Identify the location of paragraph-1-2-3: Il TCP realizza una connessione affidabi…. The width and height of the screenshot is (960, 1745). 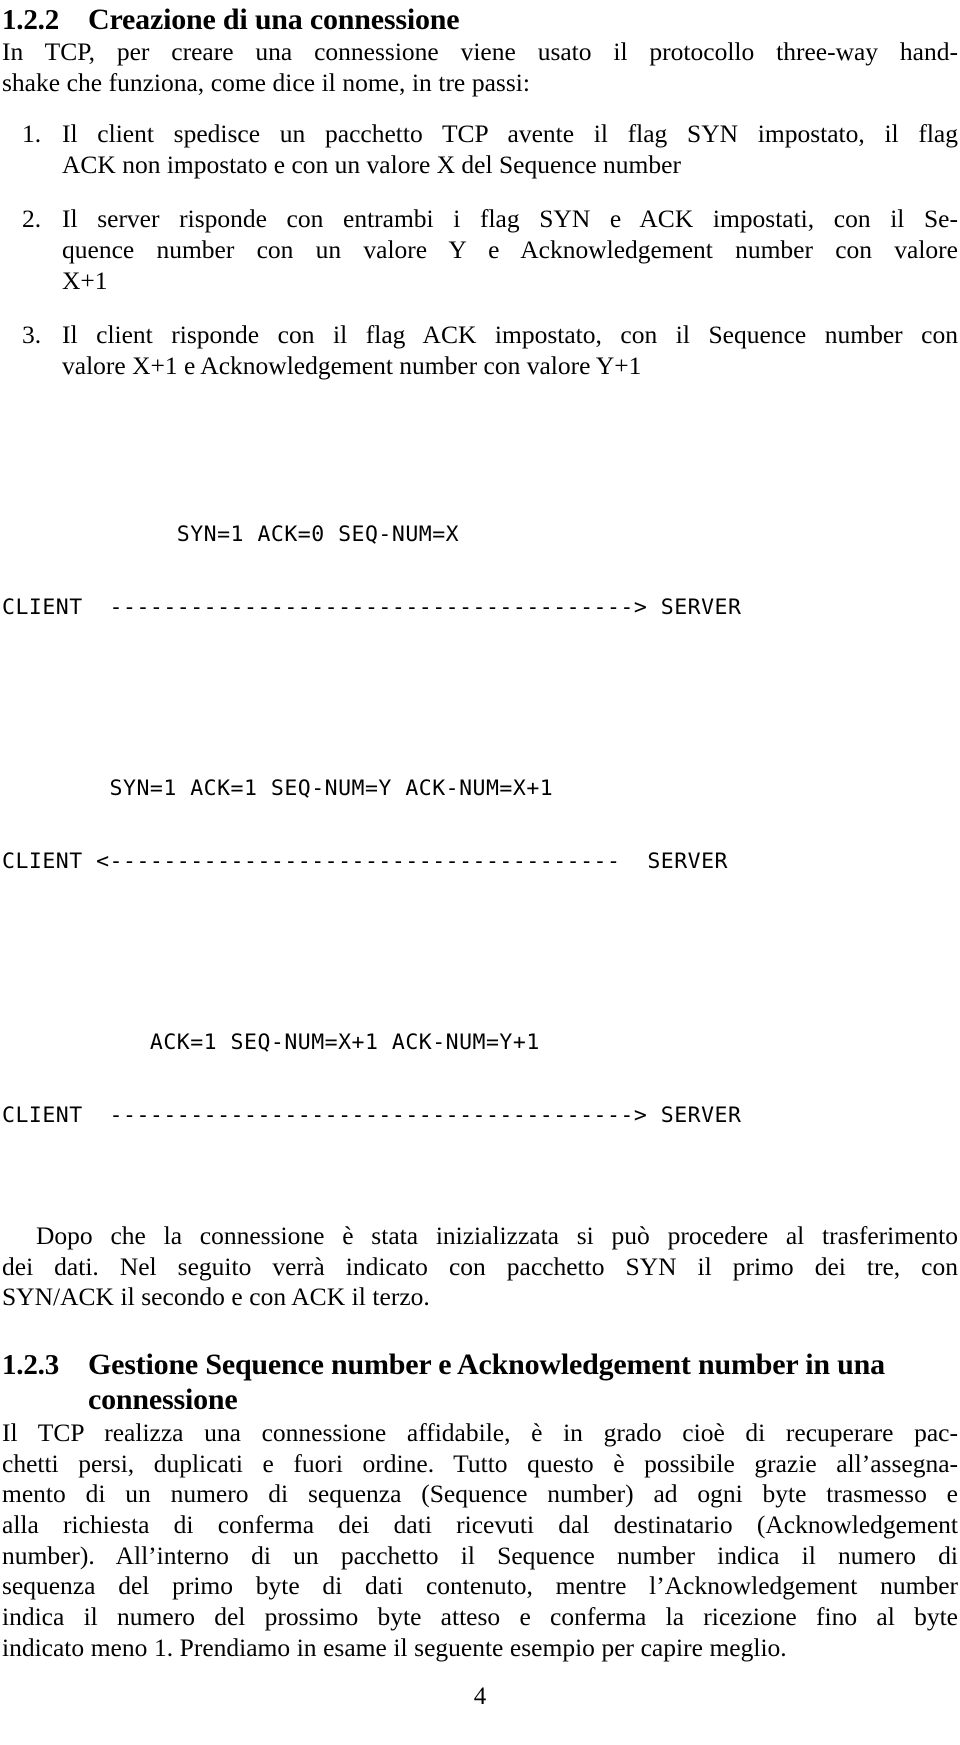
(480, 1541).